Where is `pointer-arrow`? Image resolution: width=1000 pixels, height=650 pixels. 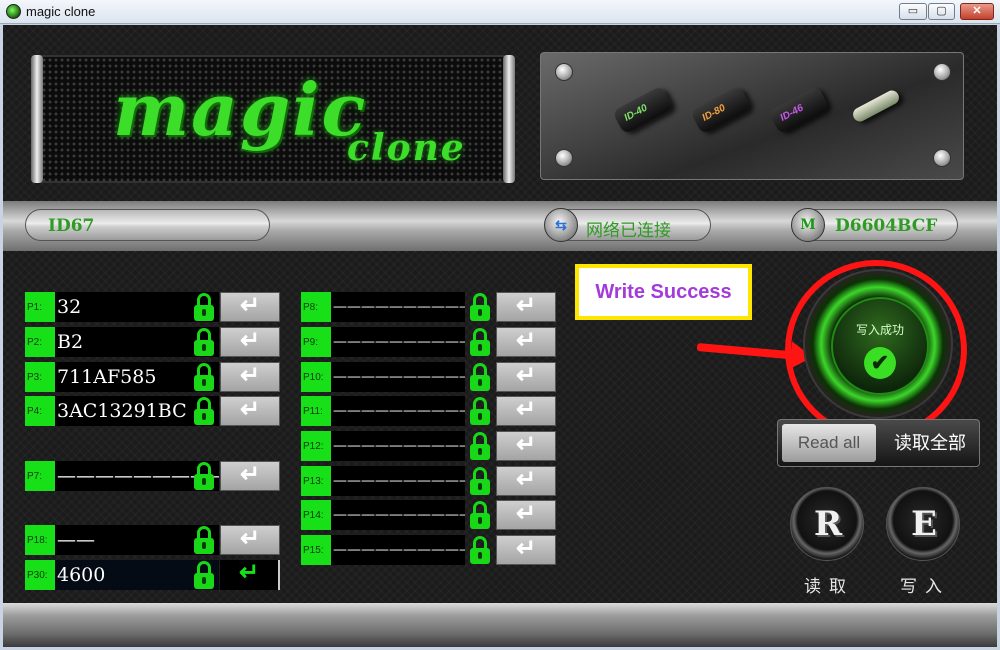 pointer-arrow is located at coordinates (747, 351).